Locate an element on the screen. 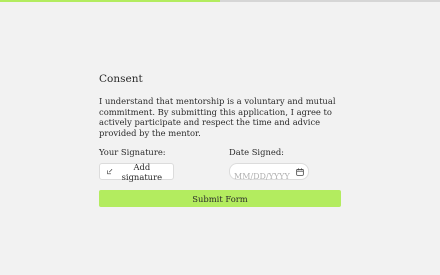 The height and width of the screenshot is (275, 440). date-label: Date Signed: is located at coordinates (257, 152).